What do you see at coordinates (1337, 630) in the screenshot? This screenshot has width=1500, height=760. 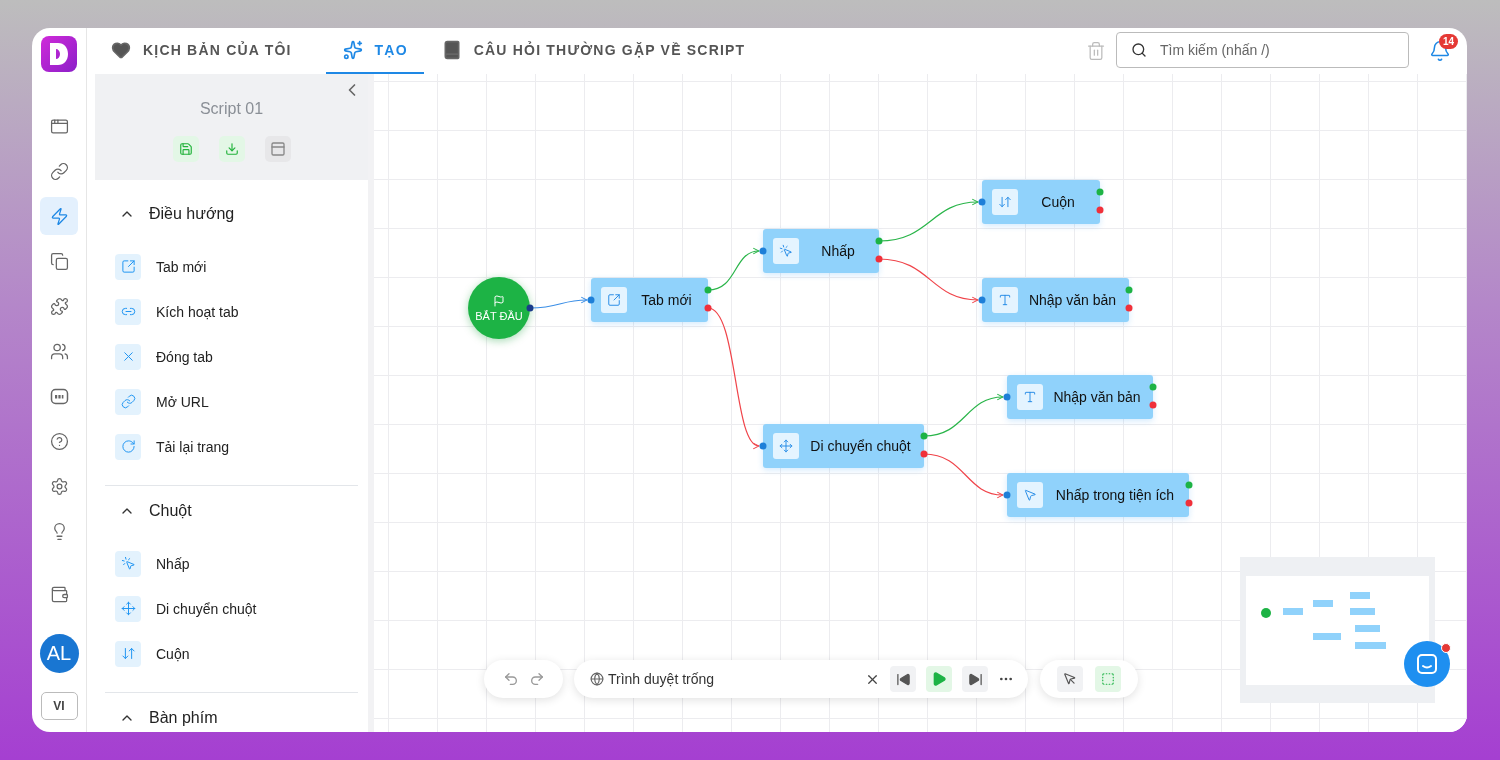 I see `minimap` at bounding box center [1337, 630].